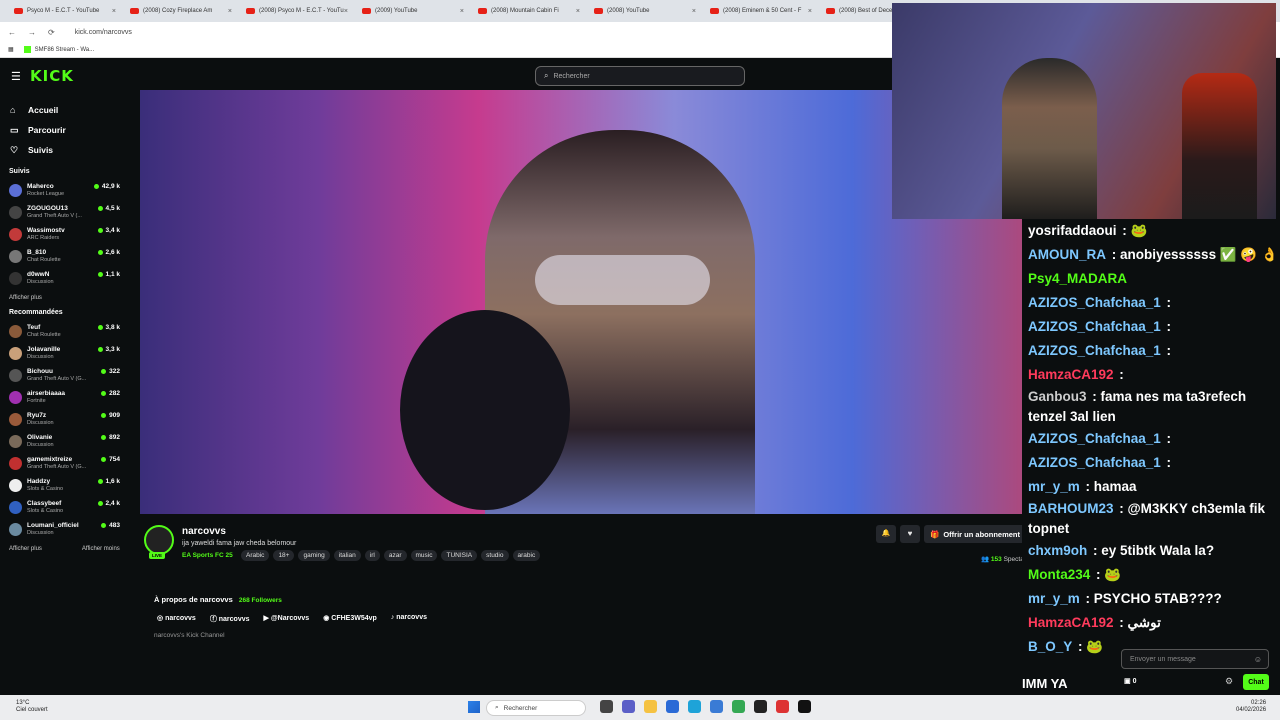  What do you see at coordinates (70, 278) in the screenshot?
I see `sidebar-channel: d0wwN Discussion 1,1 k` at bounding box center [70, 278].